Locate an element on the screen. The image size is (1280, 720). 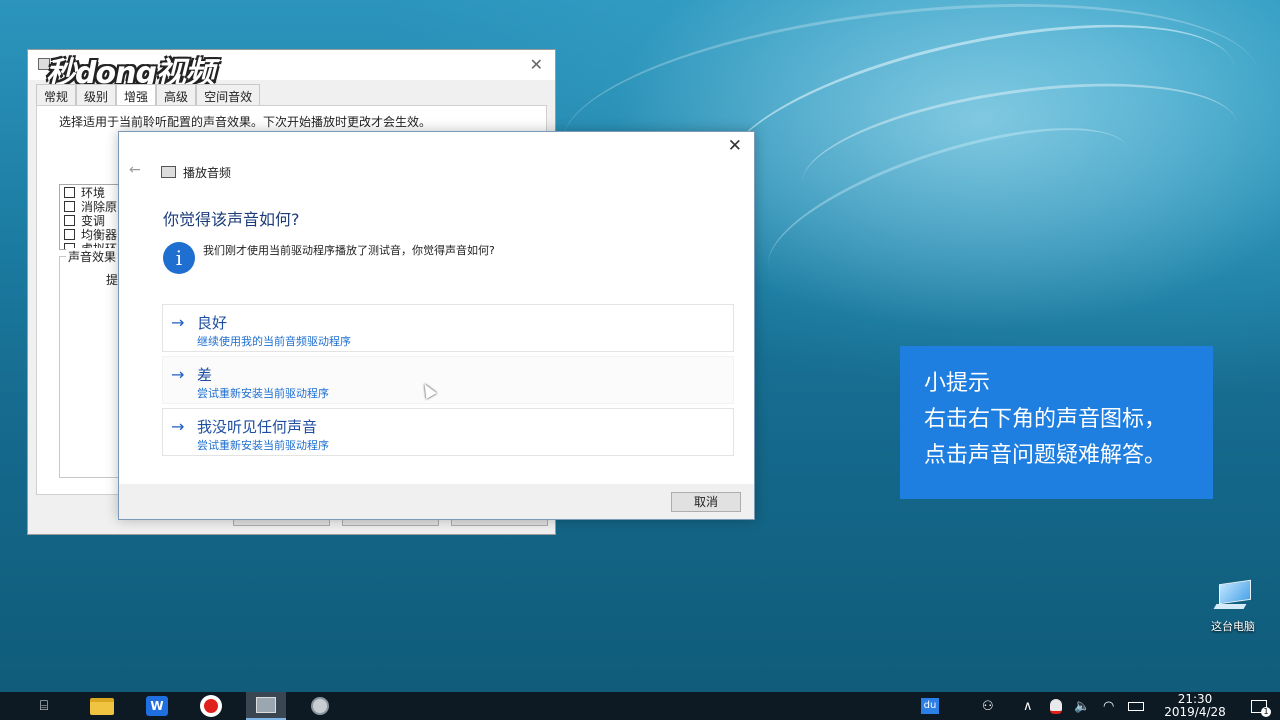
properties-tabs: 常规 级别 增强 高级 空间音效 is located at coordinates (148, 95).